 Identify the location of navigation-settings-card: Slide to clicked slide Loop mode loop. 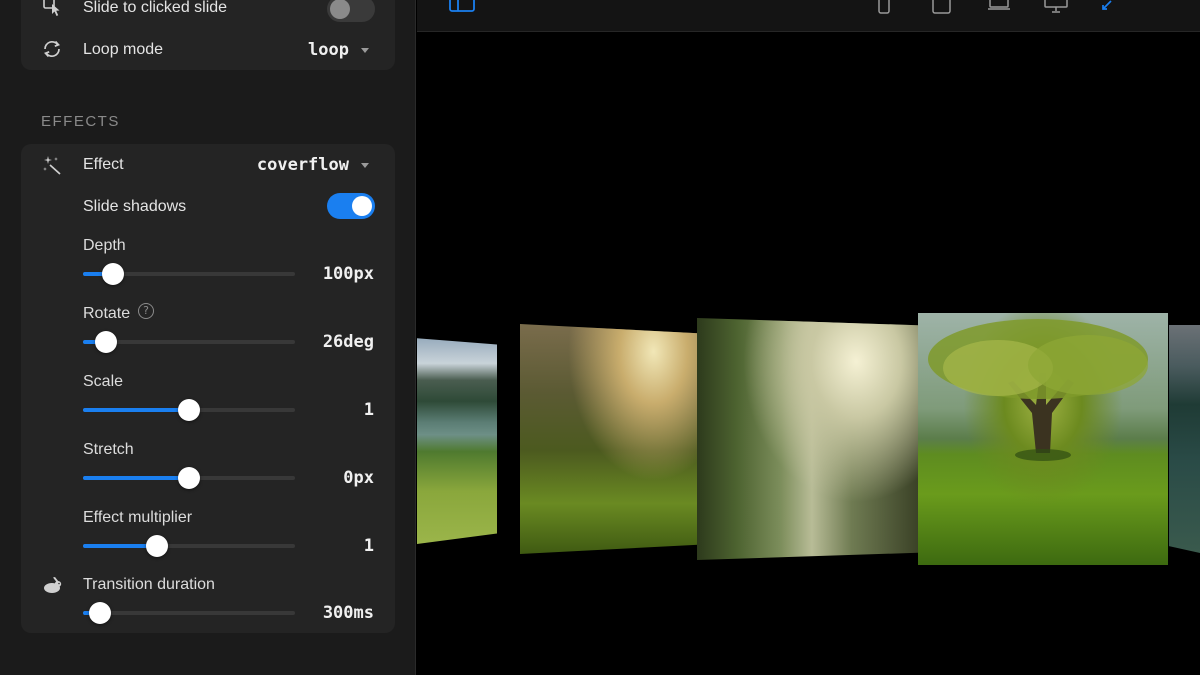
(208, 35).